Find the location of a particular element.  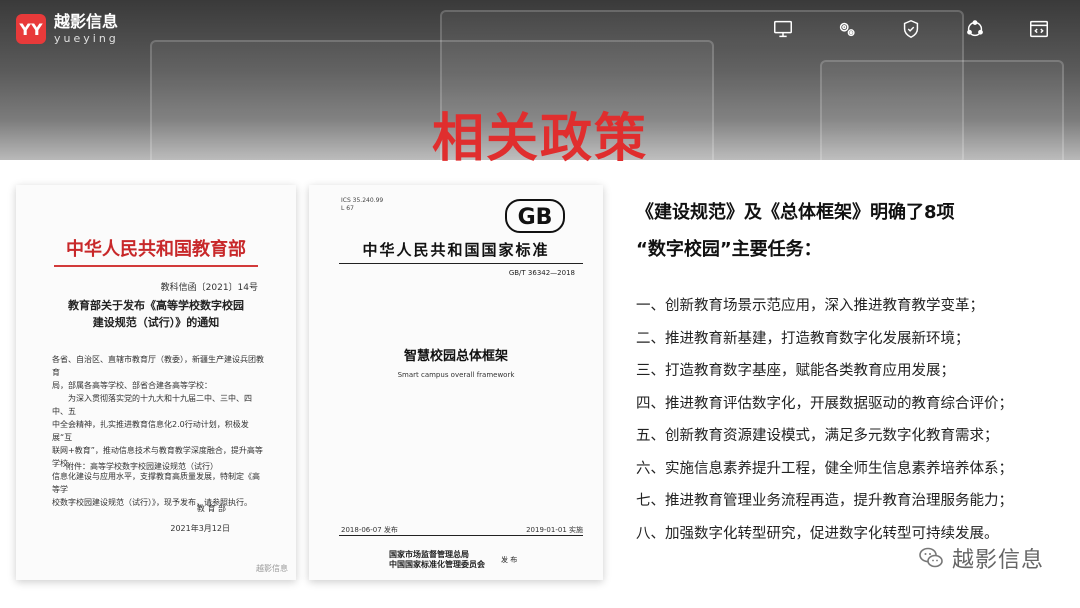

standard-meta-line: ICS 35.240.99 is located at coordinates (362, 200).